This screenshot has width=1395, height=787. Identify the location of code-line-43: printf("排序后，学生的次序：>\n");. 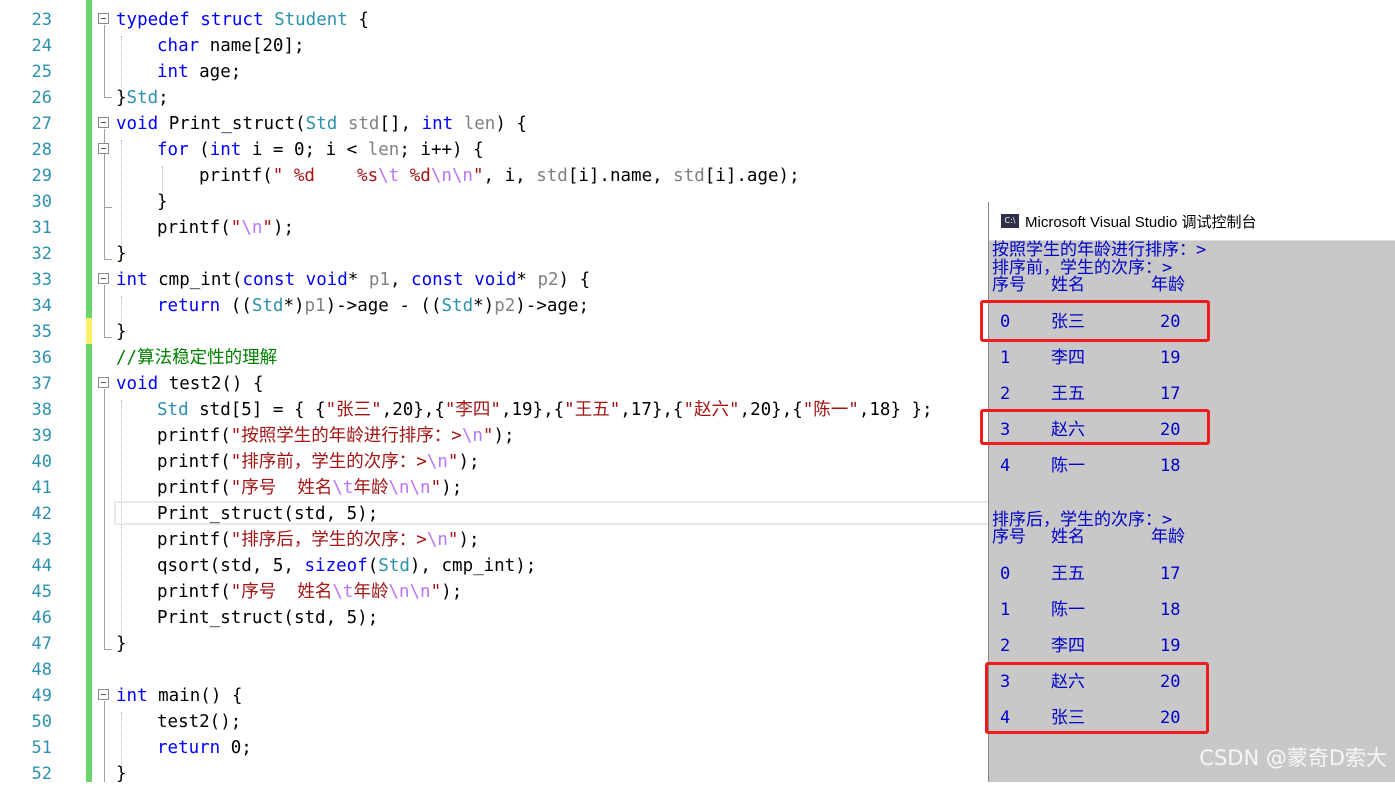
(318, 540).